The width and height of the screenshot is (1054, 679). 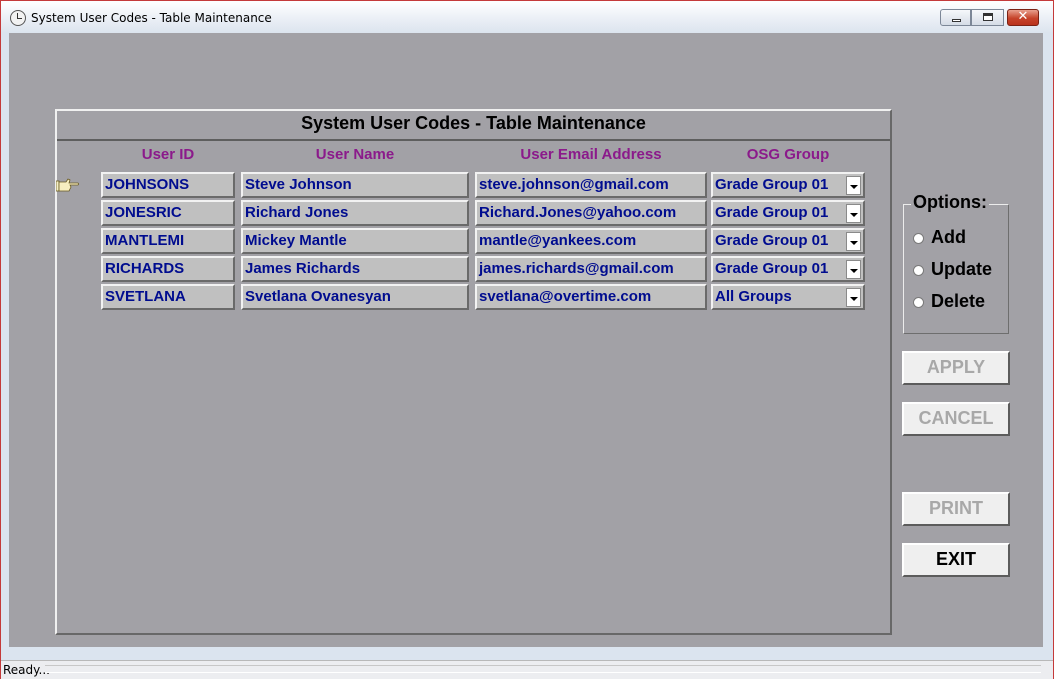 I want to click on email-cell: svetlana@overtime.com, so click(x=591, y=297).